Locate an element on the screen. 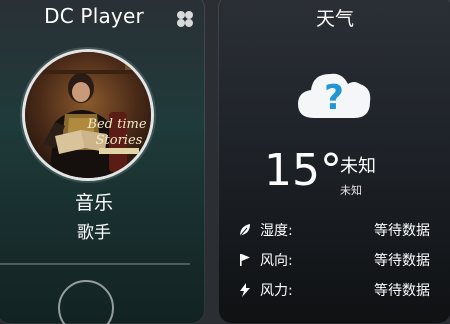  progress-track is located at coordinates (95, 264).